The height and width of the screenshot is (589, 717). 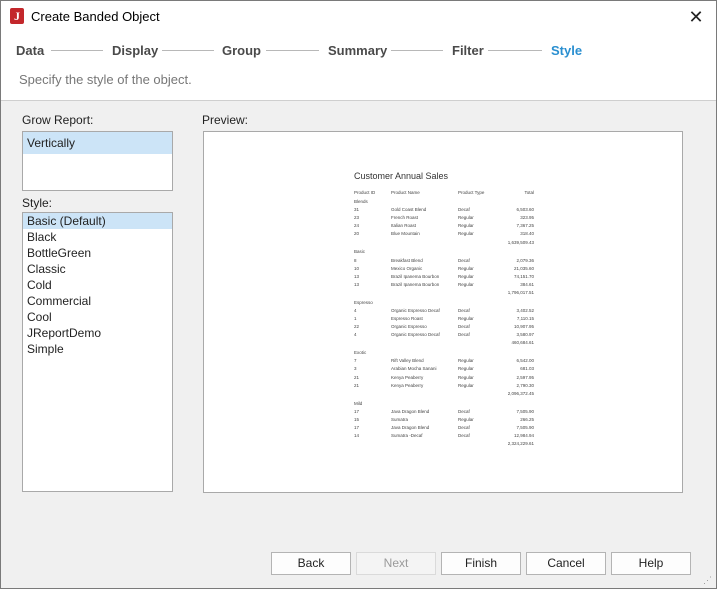 I want to click on step-group: Group, so click(x=241, y=50).